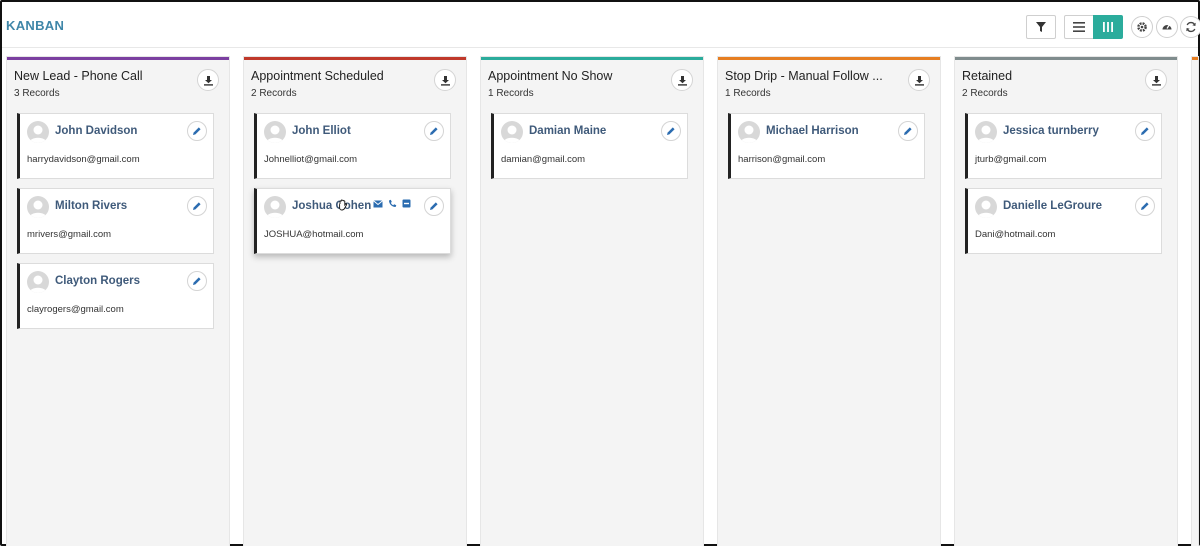 Image resolution: width=1200 pixels, height=546 pixels. What do you see at coordinates (69, 234) in the screenshot?
I see `contact-email: mrivers@gmail.com` at bounding box center [69, 234].